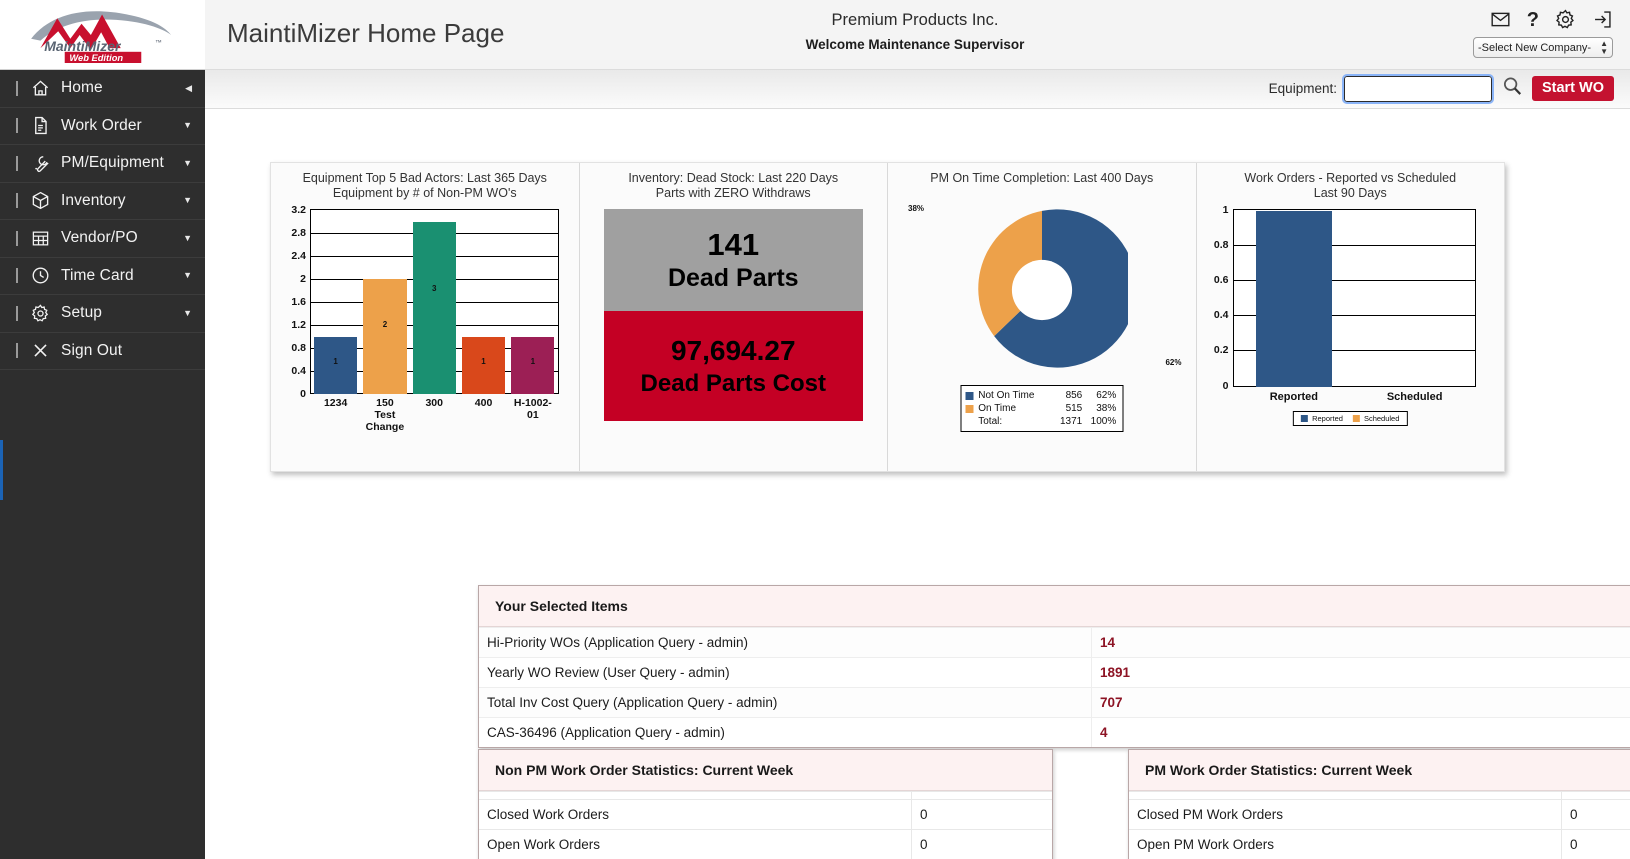  What do you see at coordinates (1379, 814) in the screenshot?
I see `table-row: Closed PM Work Orders 0` at bounding box center [1379, 814].